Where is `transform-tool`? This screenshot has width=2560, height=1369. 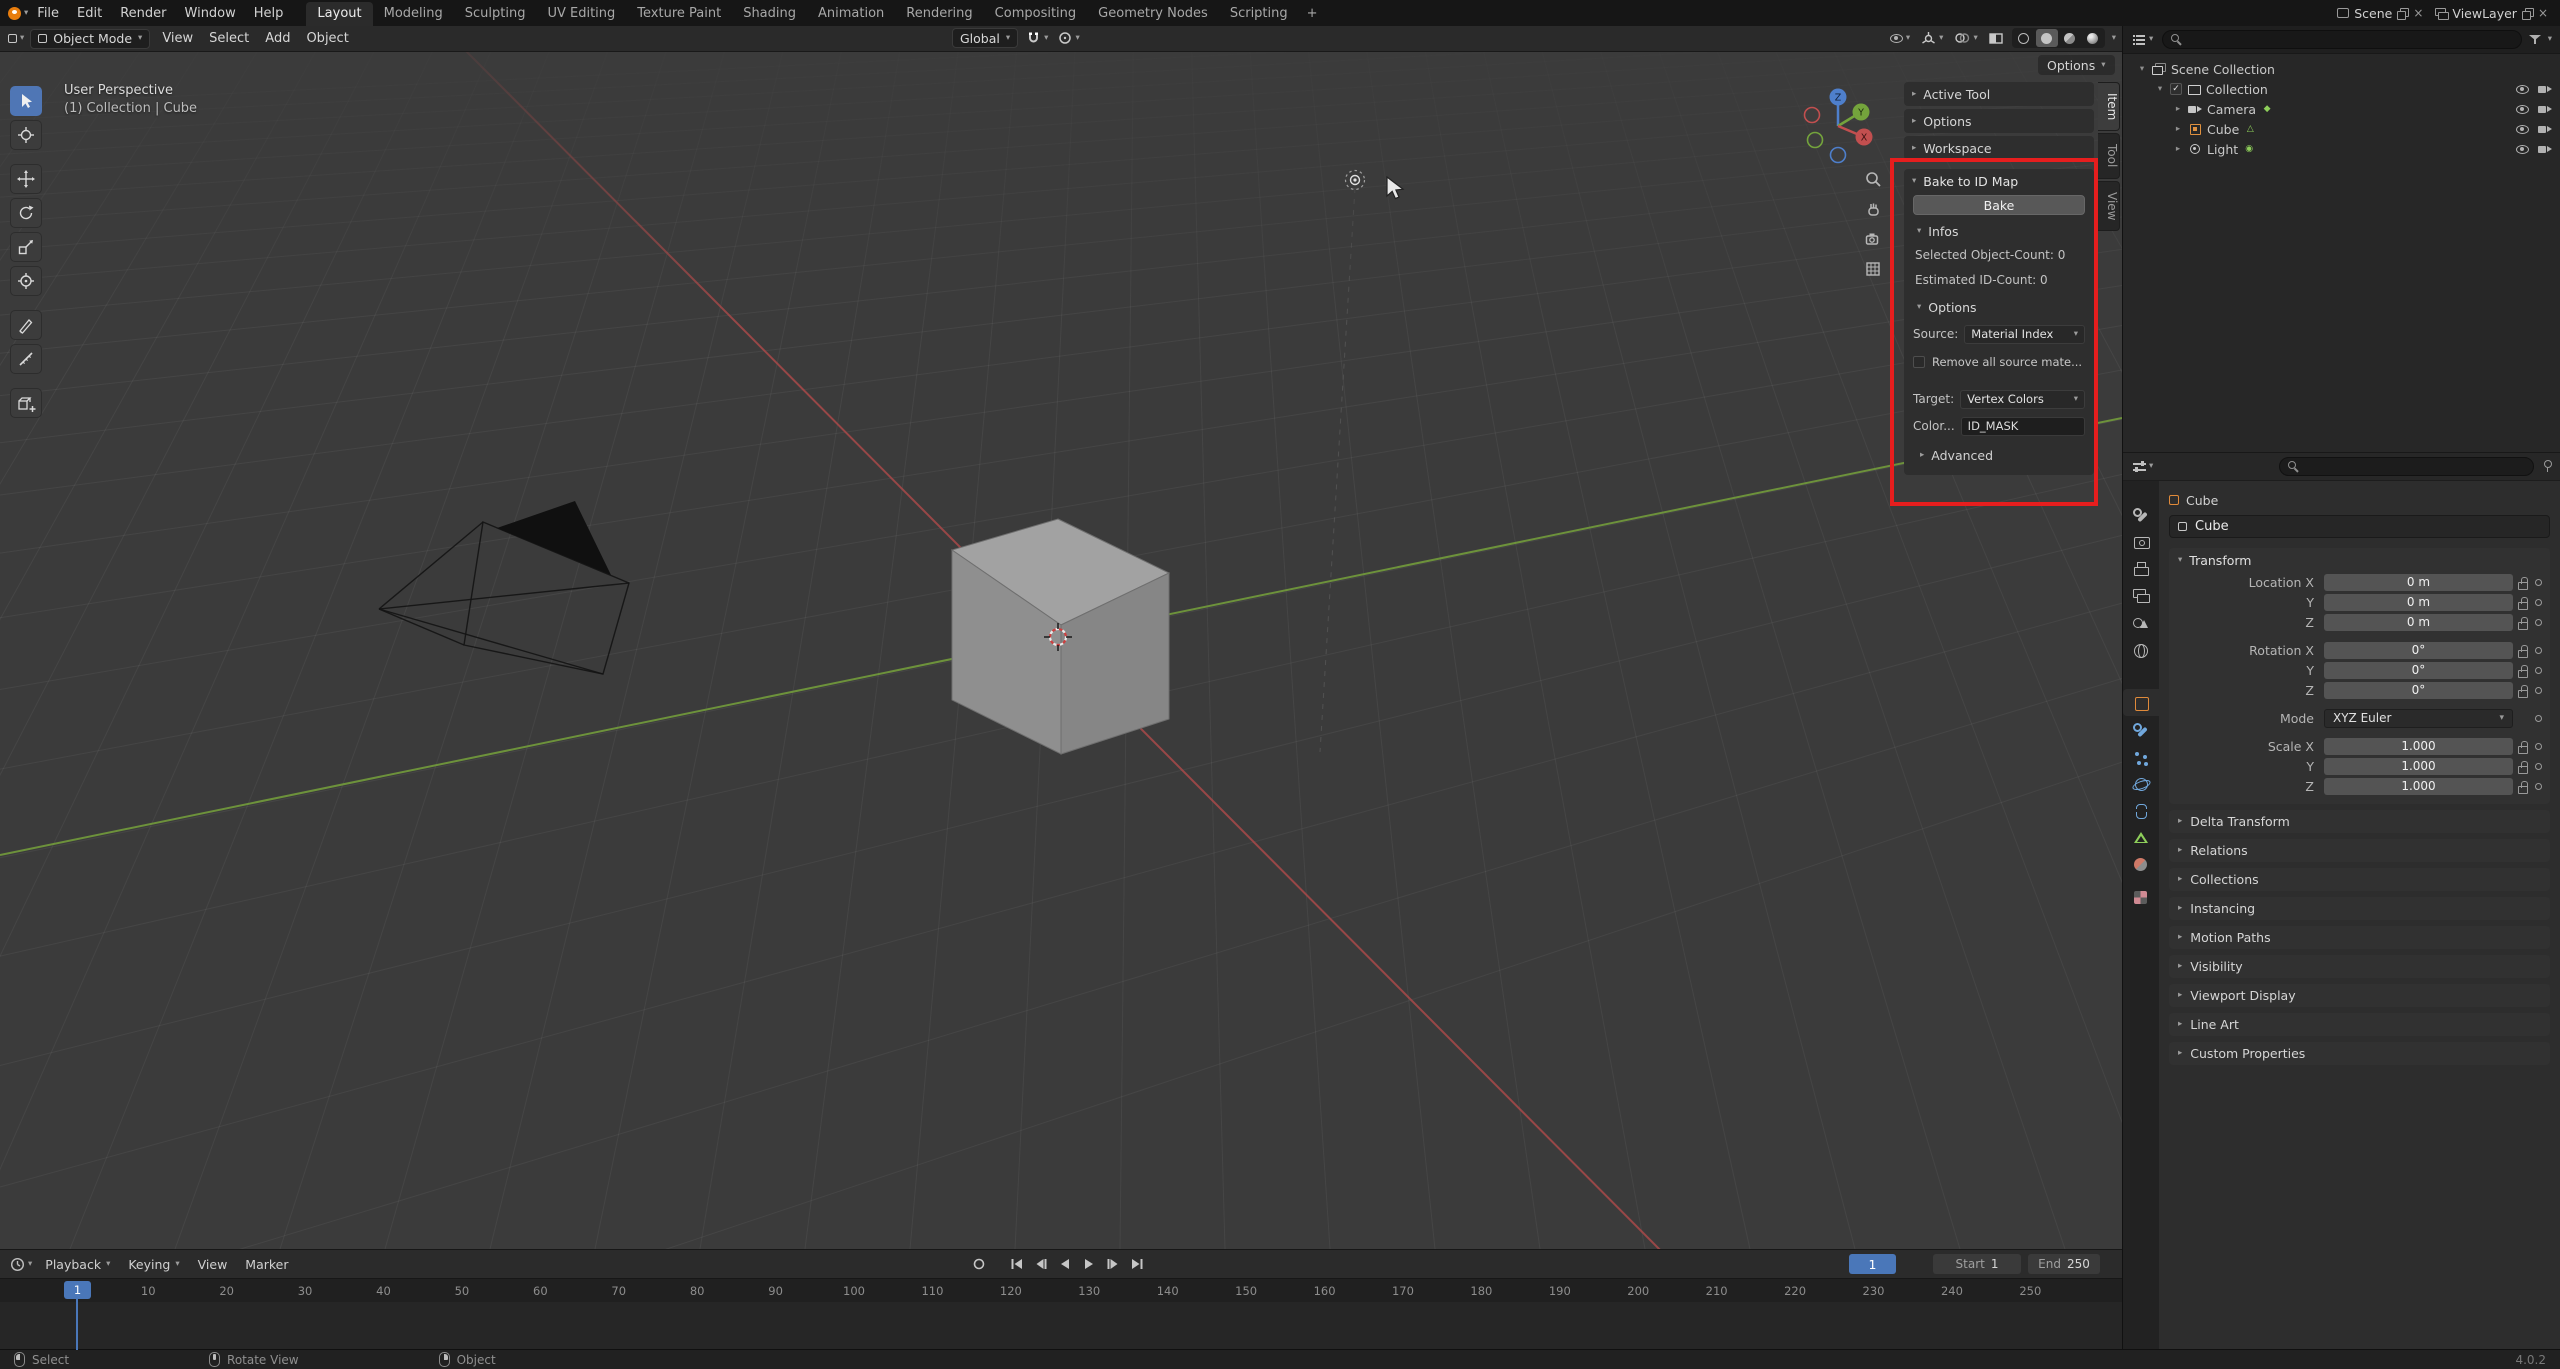 transform-tool is located at coordinates (26, 281).